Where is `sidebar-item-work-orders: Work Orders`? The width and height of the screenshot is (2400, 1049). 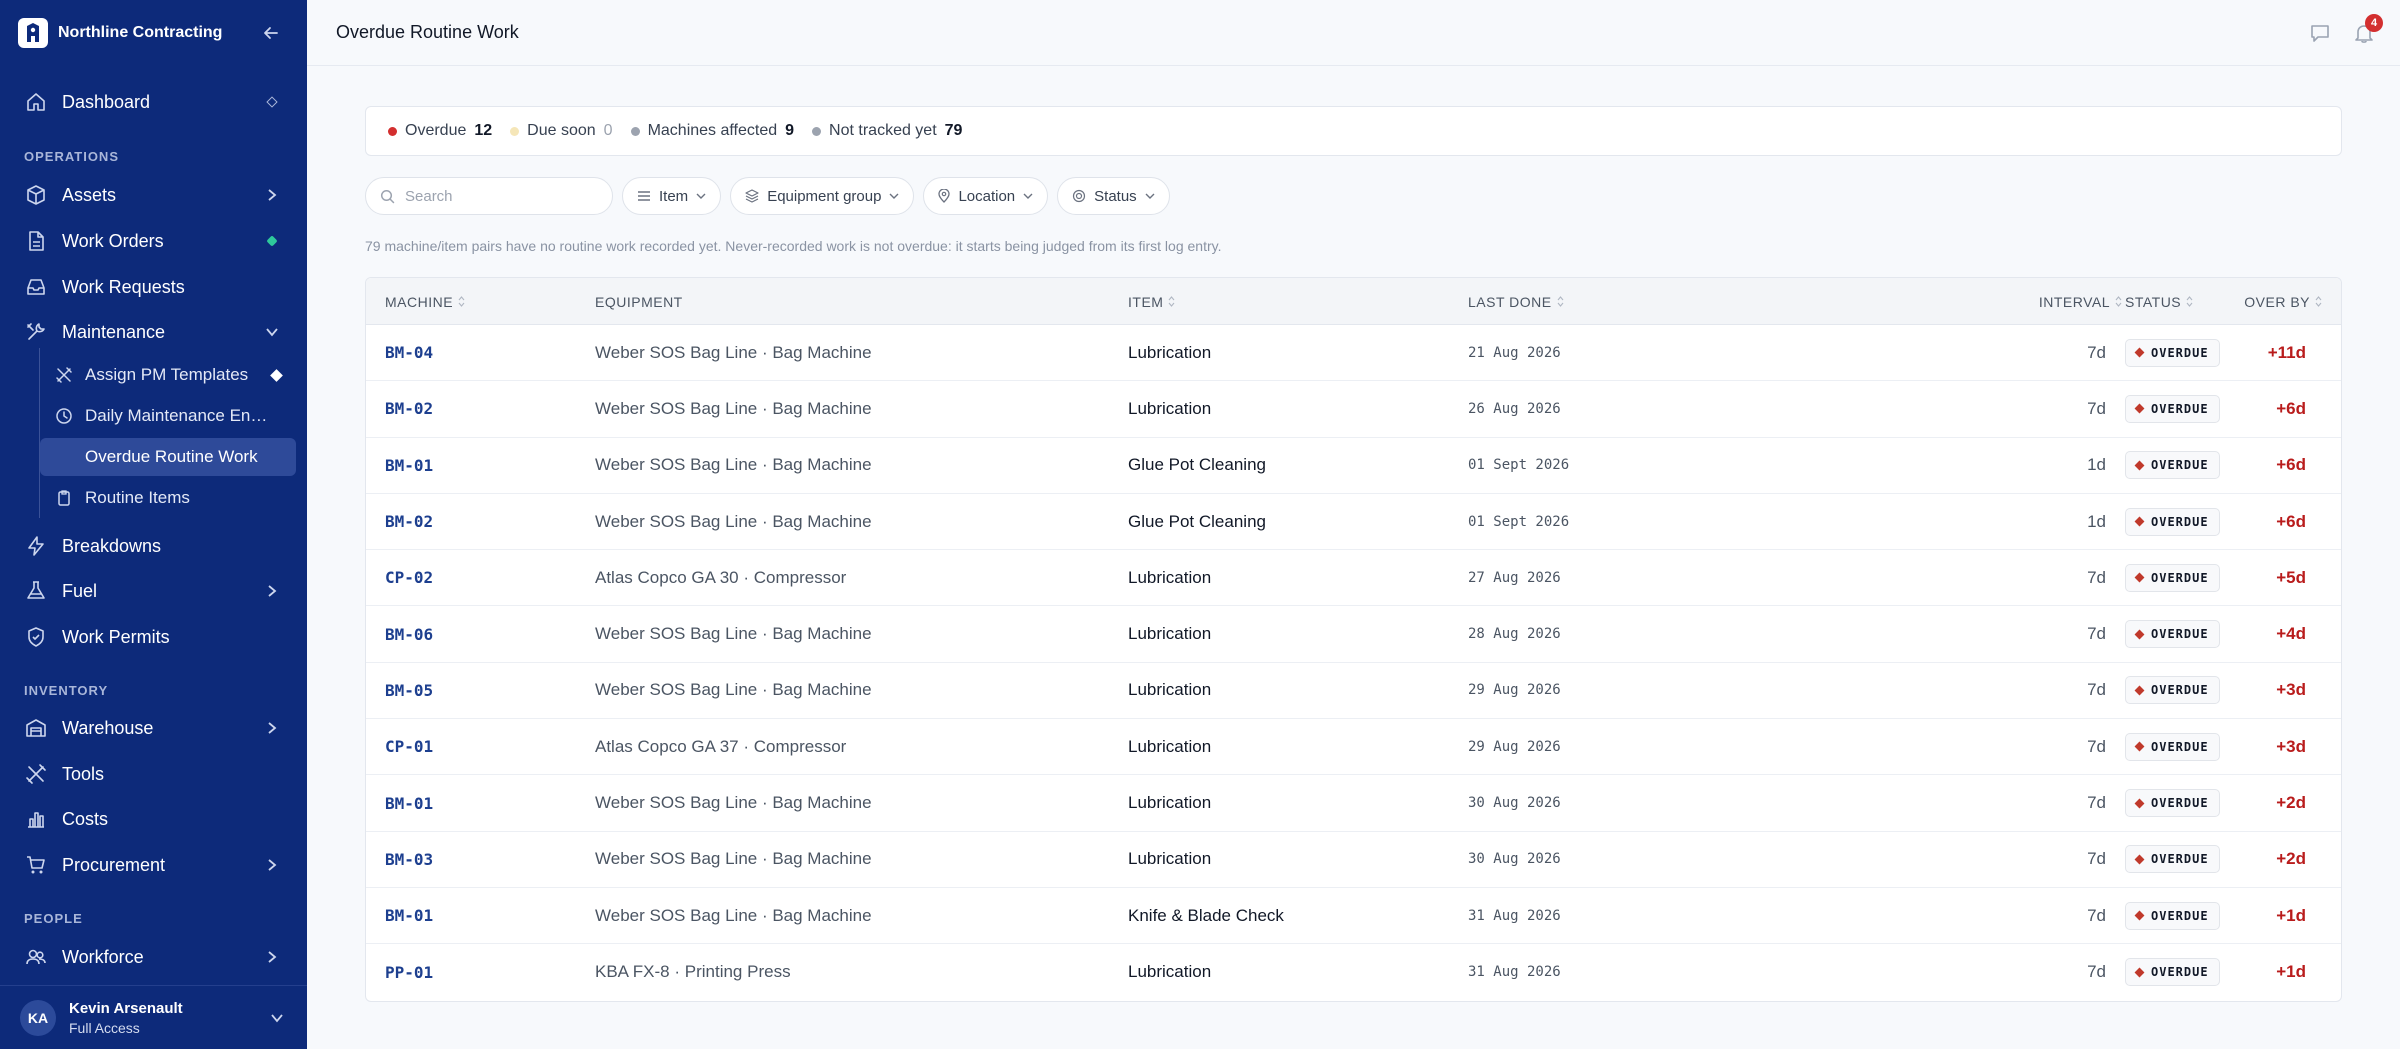
sidebar-item-work-orders: Work Orders is located at coordinates (153, 241).